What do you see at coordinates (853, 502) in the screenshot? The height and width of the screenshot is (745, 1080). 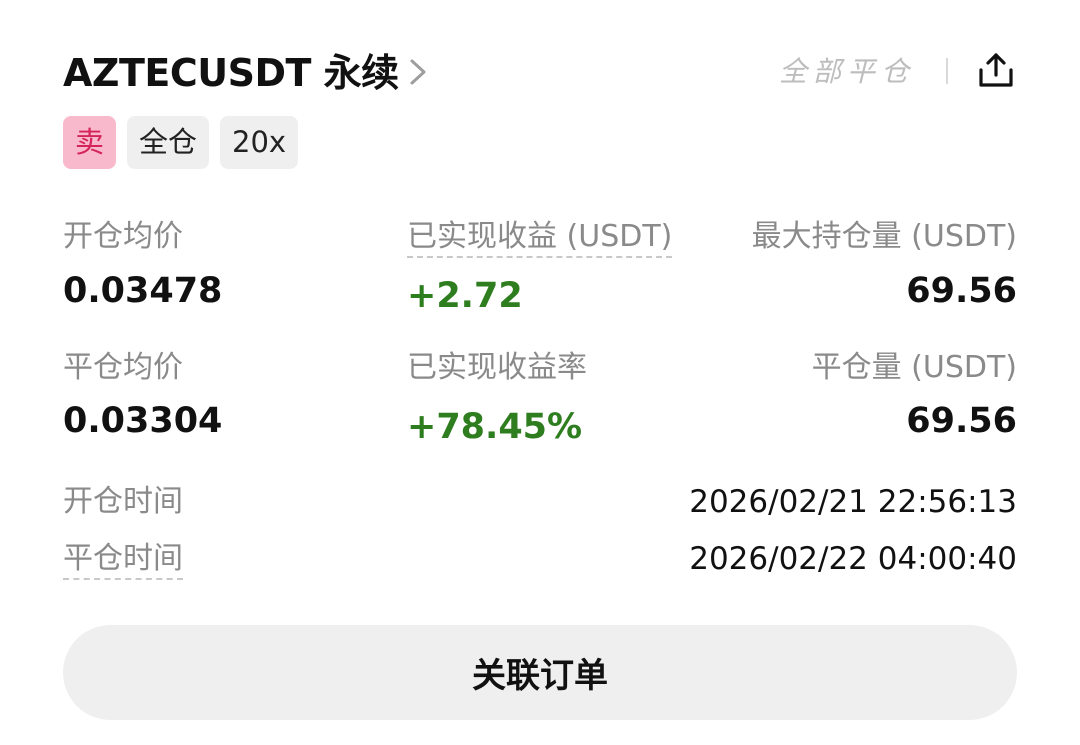 I see `open-time-value: 2026/02/21 22:56:13` at bounding box center [853, 502].